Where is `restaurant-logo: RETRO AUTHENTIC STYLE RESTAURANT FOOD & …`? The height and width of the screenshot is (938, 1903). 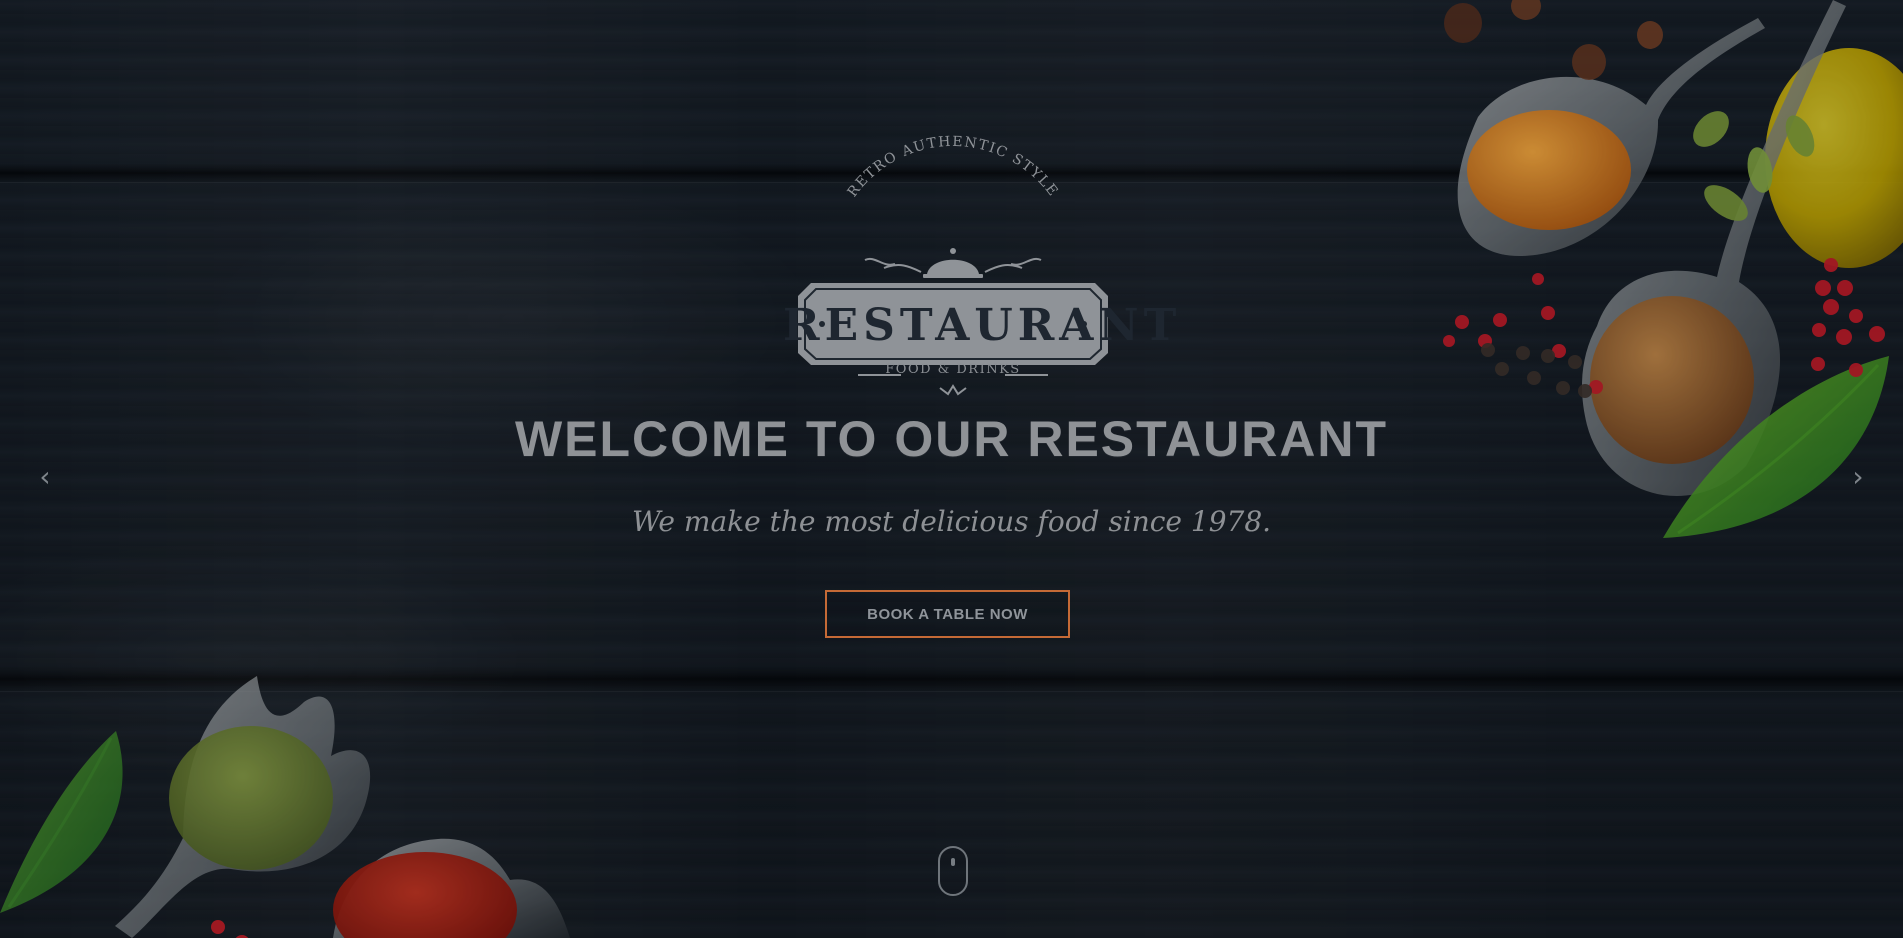
restaurant-logo: RETRO AUTHENTIC STYLE RESTAURANT FOOD & … is located at coordinates (982, 266).